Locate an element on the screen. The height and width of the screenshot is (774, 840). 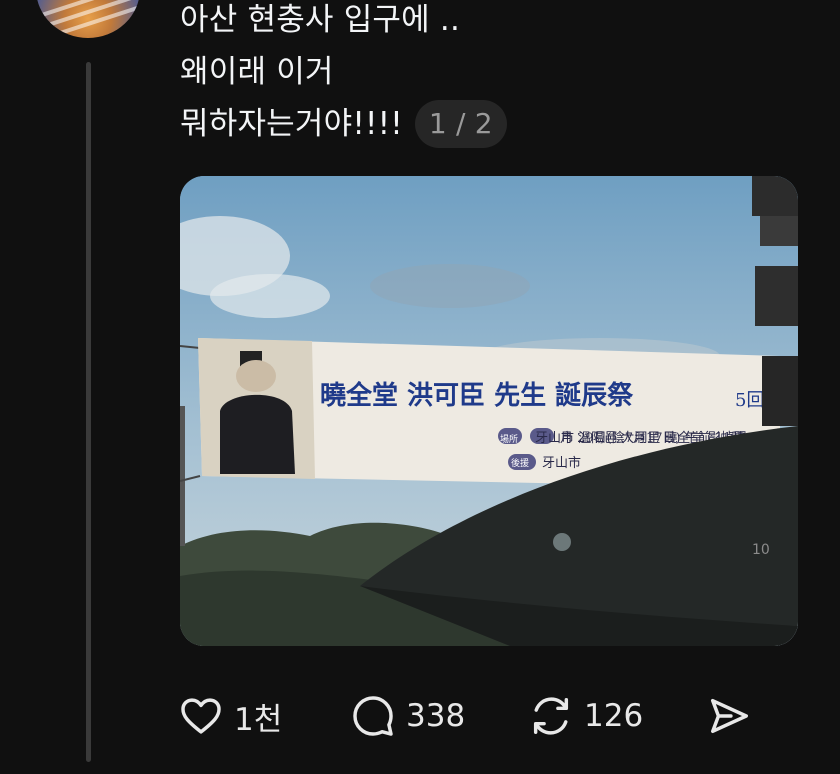
reply-button: 338 is located at coordinates (439, 716).